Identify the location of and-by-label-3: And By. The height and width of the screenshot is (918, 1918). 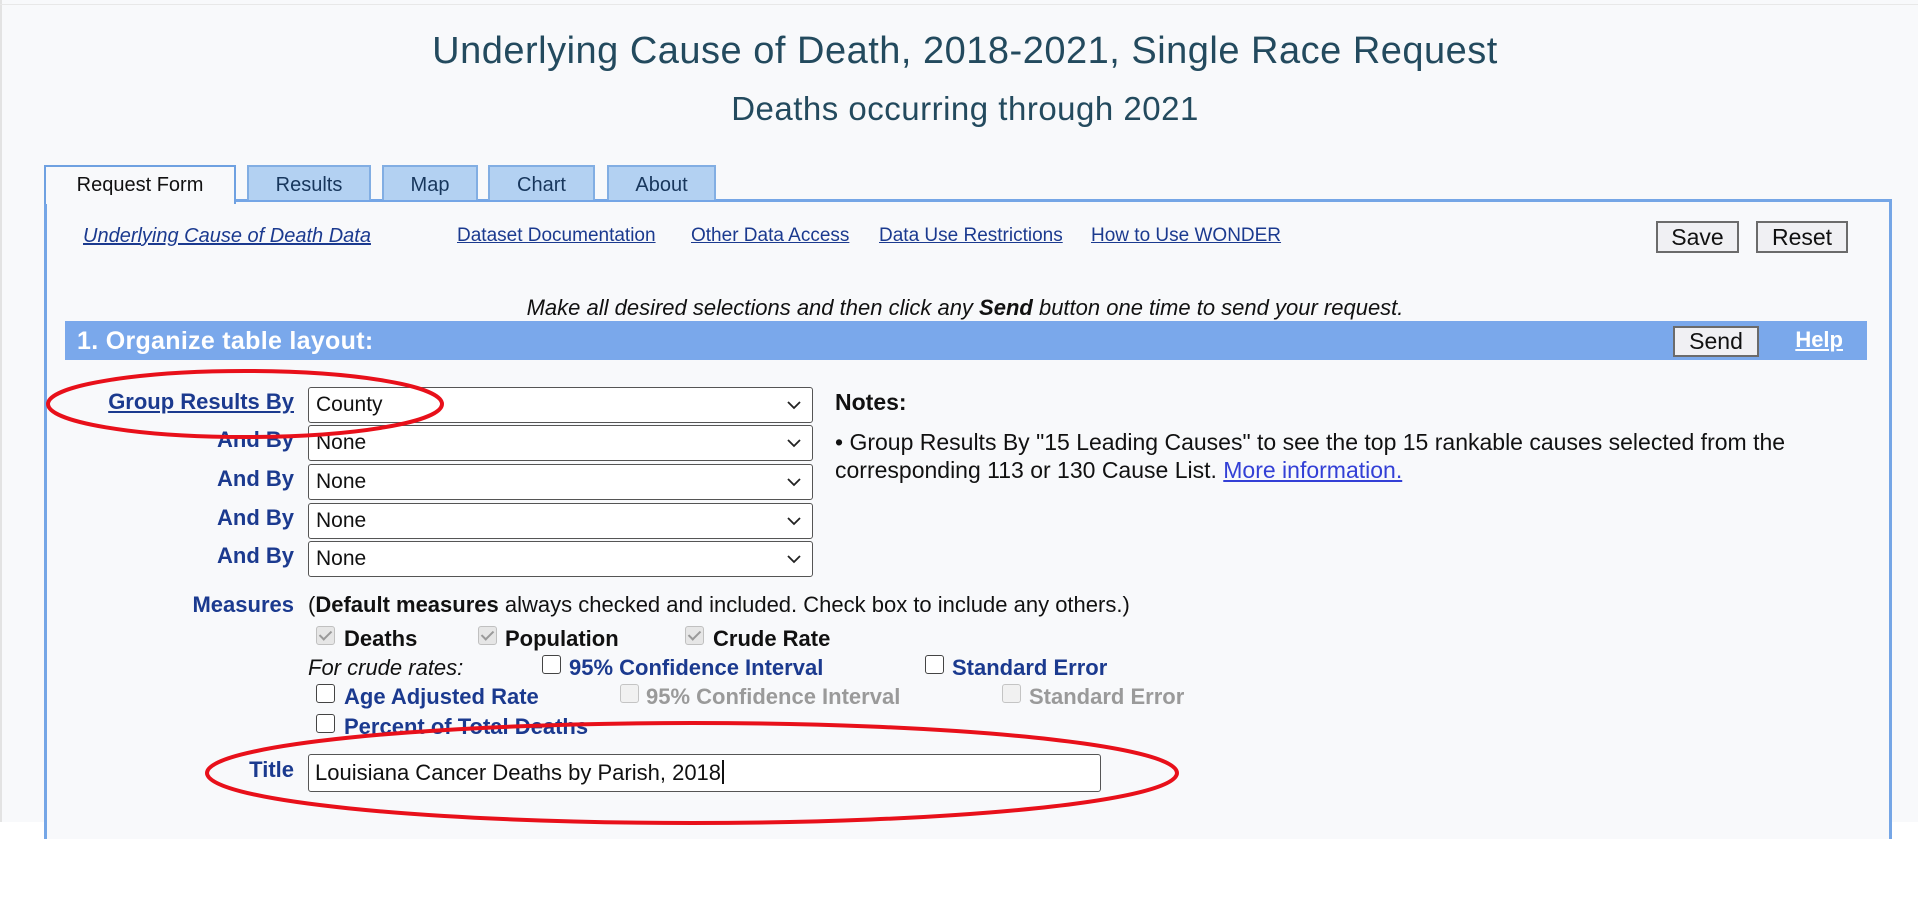
(255, 517).